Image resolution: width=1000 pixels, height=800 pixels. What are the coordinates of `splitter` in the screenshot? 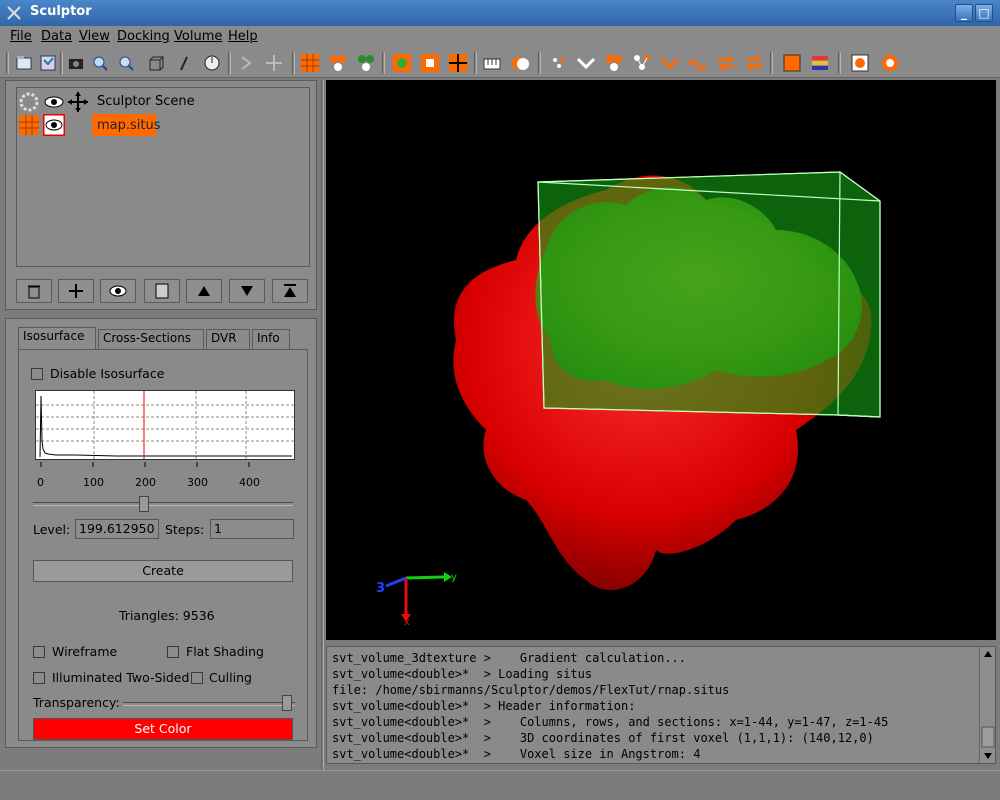 It's located at (322, 425).